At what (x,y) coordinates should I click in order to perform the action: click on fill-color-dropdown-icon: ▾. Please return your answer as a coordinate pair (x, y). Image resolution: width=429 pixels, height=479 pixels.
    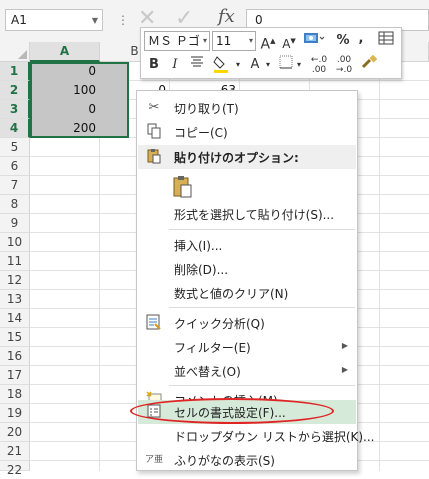
    Looking at the image, I should click on (238, 65).